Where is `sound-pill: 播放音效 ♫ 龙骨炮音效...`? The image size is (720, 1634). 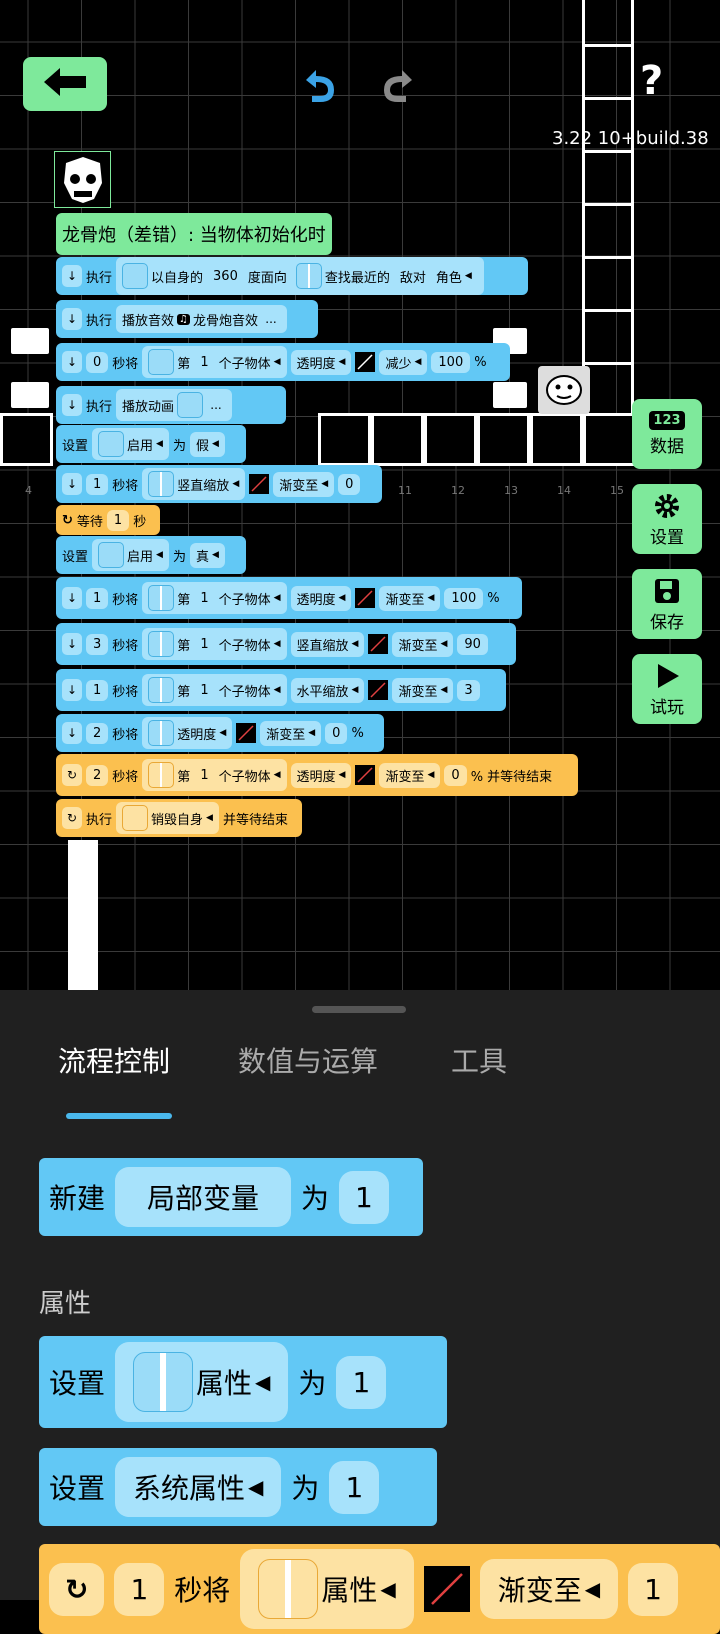 sound-pill: 播放音效 ♫ 龙骨炮音效... is located at coordinates (202, 319).